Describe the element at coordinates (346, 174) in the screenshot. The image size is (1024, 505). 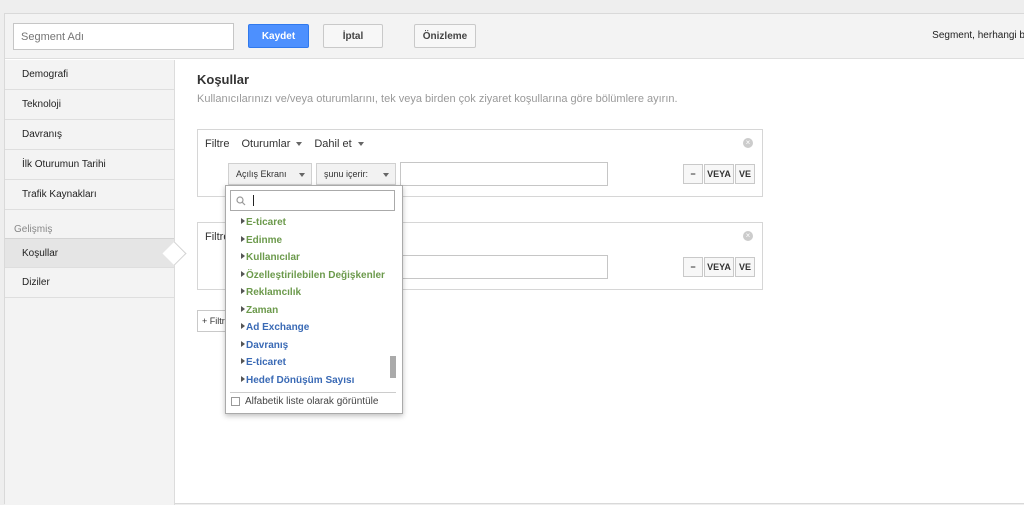
I see `operator-value: şunu içerir:` at that location.